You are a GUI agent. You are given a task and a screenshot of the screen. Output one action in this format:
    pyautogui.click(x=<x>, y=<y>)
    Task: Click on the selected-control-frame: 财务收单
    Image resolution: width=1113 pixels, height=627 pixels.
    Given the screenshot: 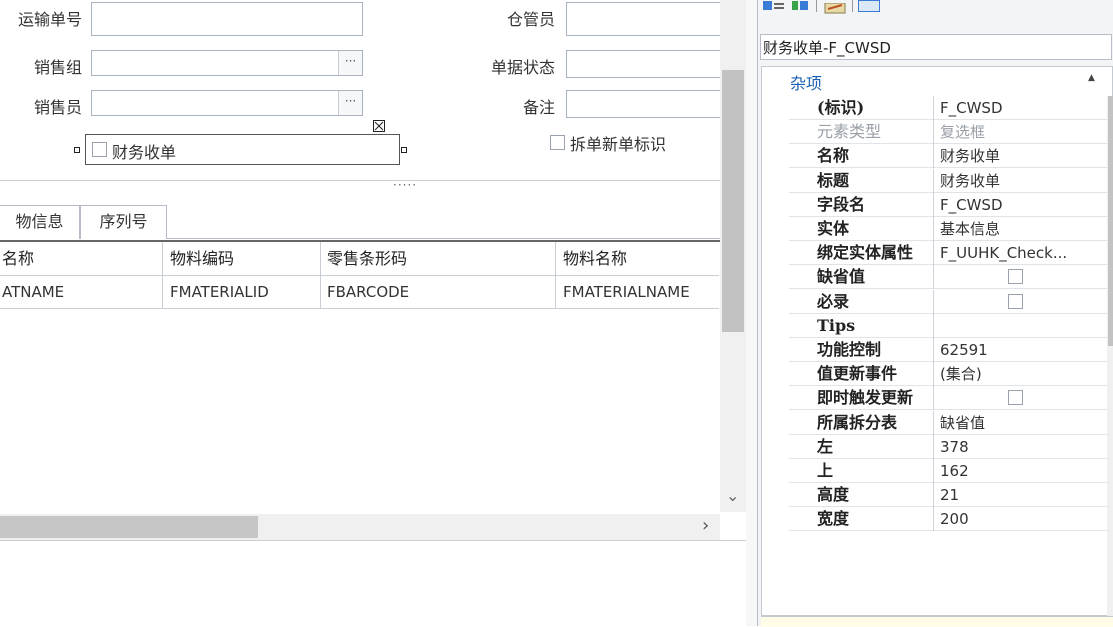 What is the action you would take?
    pyautogui.click(x=242, y=149)
    